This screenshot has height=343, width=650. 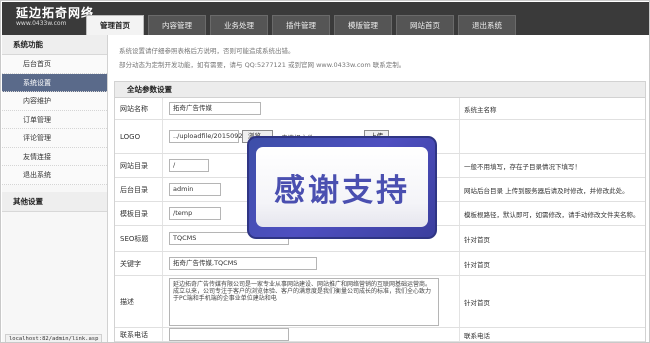 I want to click on tab-content-management: 内容管理, so click(x=177, y=25).